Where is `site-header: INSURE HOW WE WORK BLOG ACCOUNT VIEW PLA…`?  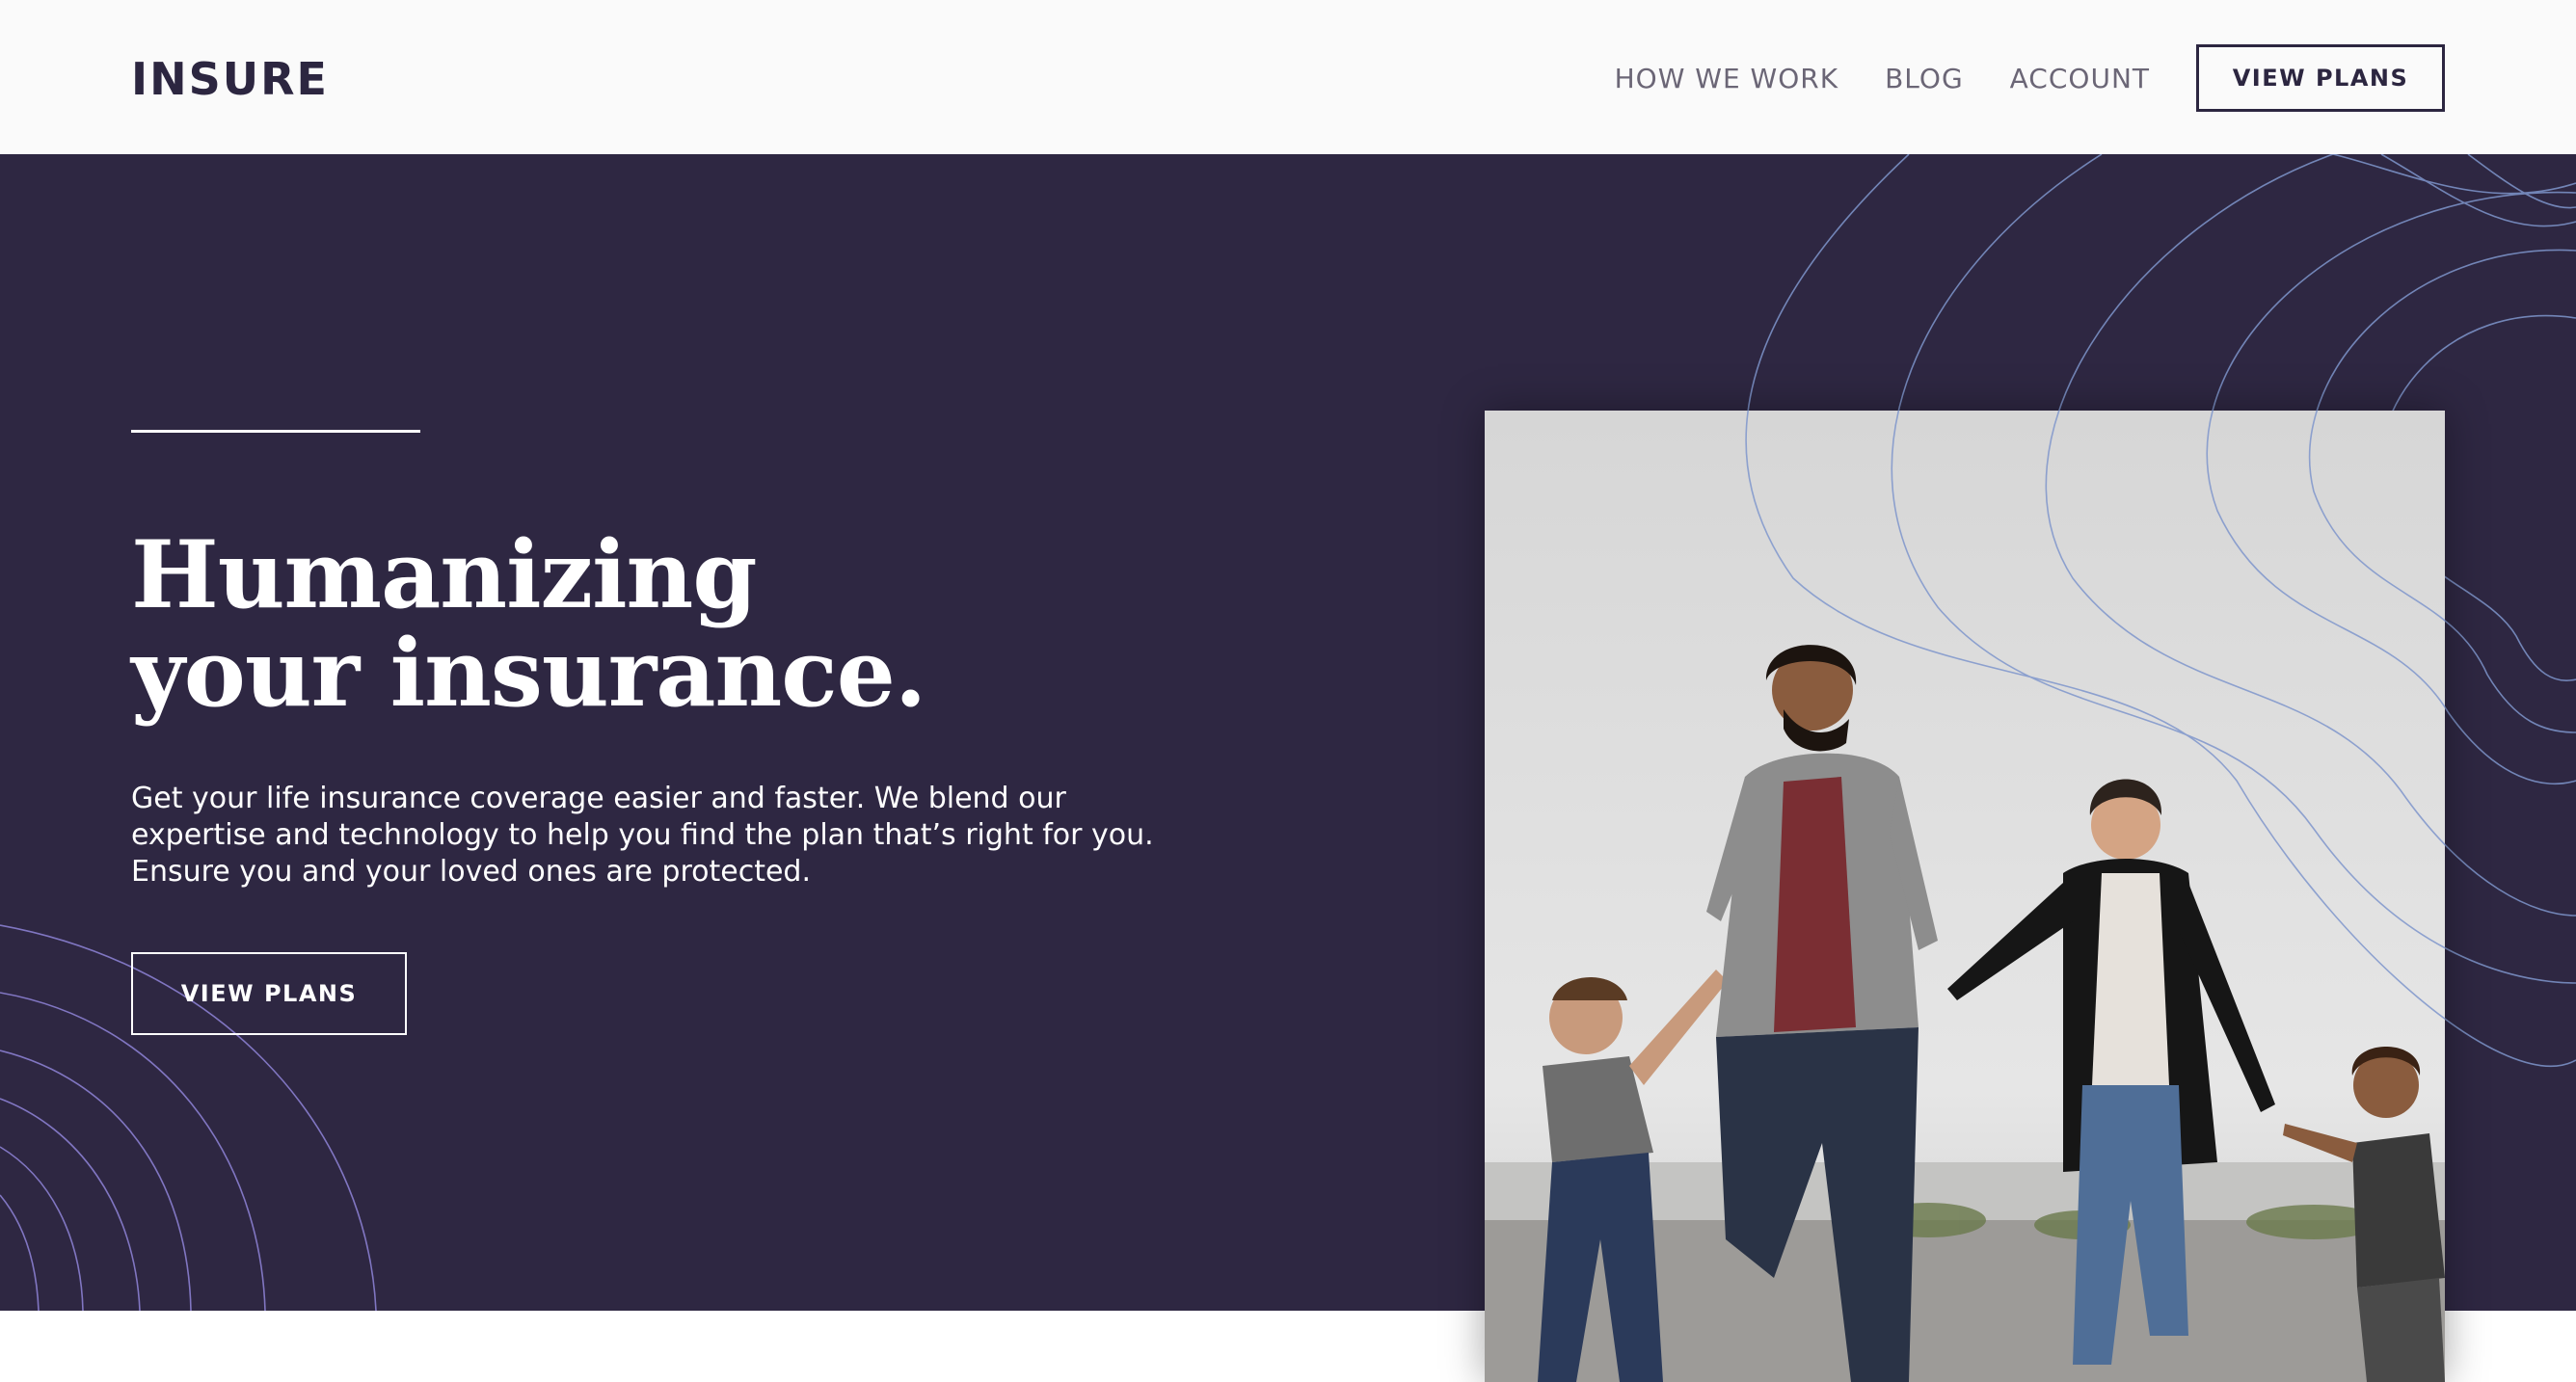 site-header: INSURE HOW WE WORK BLOG ACCOUNT VIEW PLA… is located at coordinates (1288, 77).